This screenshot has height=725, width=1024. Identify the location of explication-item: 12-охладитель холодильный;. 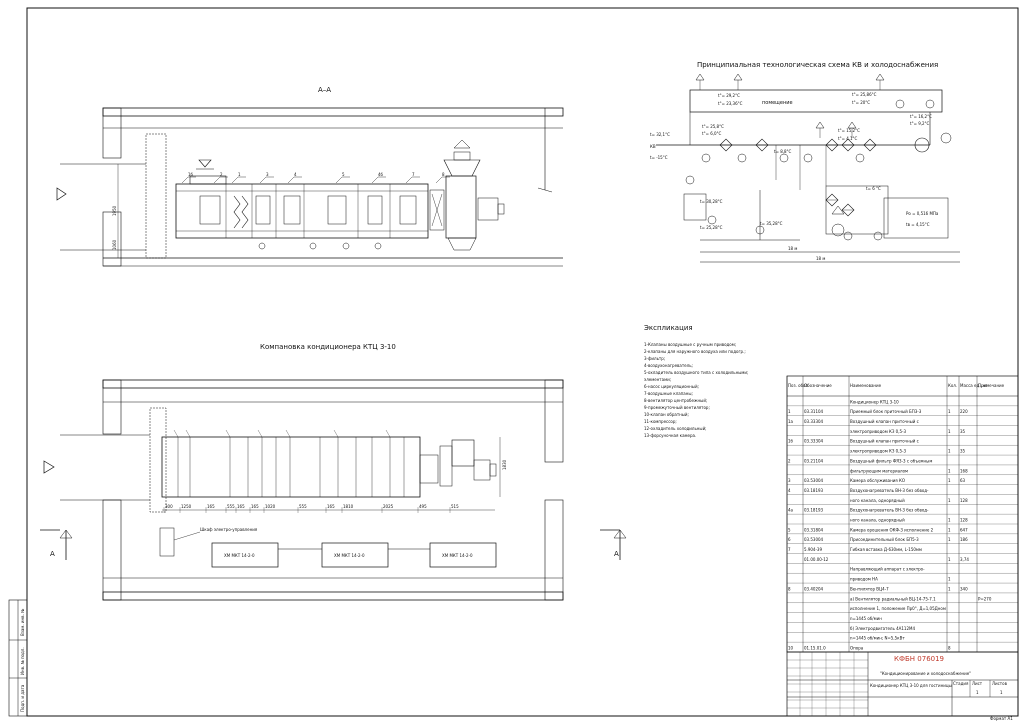
(675, 428).